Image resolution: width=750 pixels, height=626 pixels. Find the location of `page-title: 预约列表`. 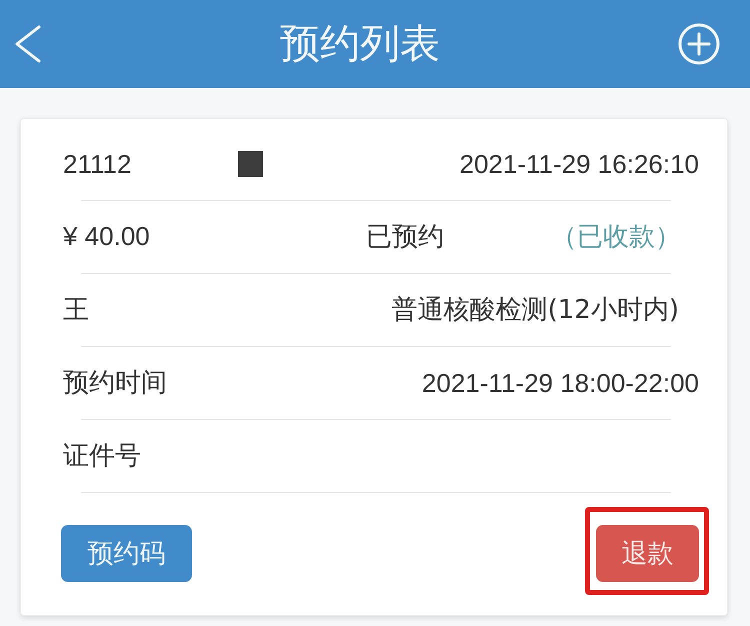

page-title: 预约列表 is located at coordinates (360, 44).